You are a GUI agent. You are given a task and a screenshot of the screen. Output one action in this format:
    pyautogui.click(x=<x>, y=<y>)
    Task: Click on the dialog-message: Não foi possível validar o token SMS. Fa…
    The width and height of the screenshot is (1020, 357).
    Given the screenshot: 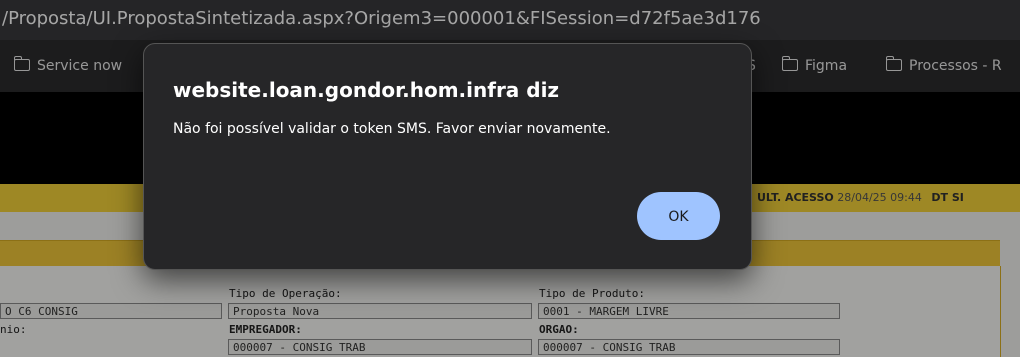 What is the action you would take?
    pyautogui.click(x=392, y=129)
    